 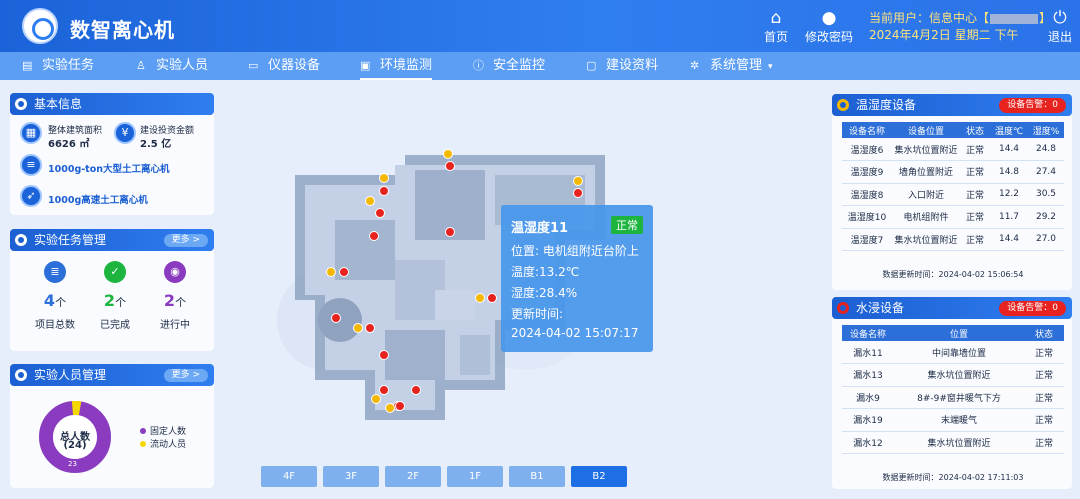 I want to click on table-row: 温湿度7 集水坑位置附近 正常 14.4 27.0, so click(x=953, y=239).